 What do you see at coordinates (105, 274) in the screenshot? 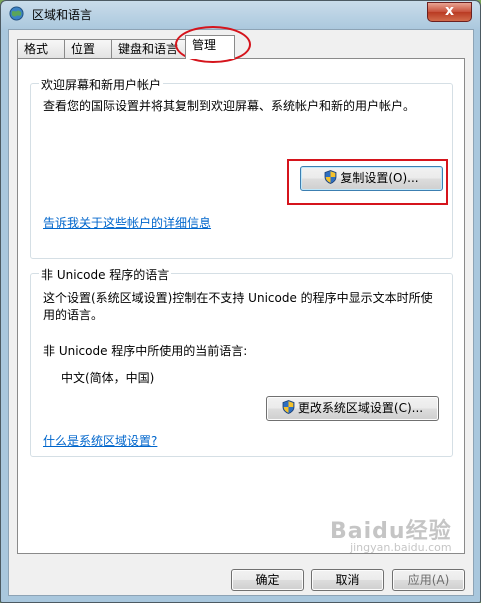
I see `group-label-non-unicode: 非 Unicode 程序的语言` at bounding box center [105, 274].